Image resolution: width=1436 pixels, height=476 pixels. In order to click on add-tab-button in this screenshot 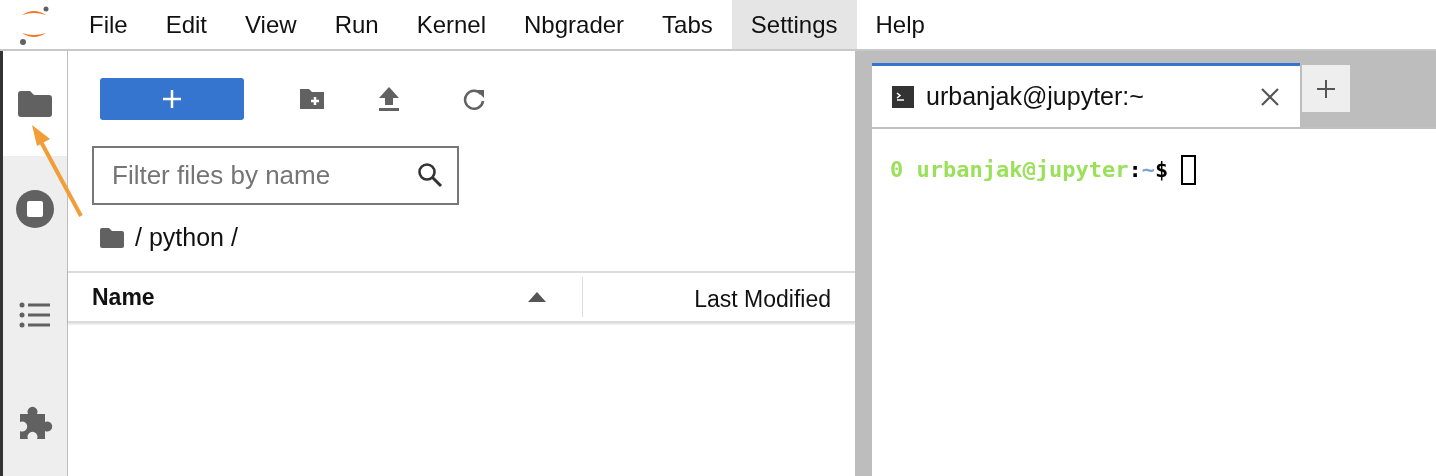, I will do `click(1326, 88)`.